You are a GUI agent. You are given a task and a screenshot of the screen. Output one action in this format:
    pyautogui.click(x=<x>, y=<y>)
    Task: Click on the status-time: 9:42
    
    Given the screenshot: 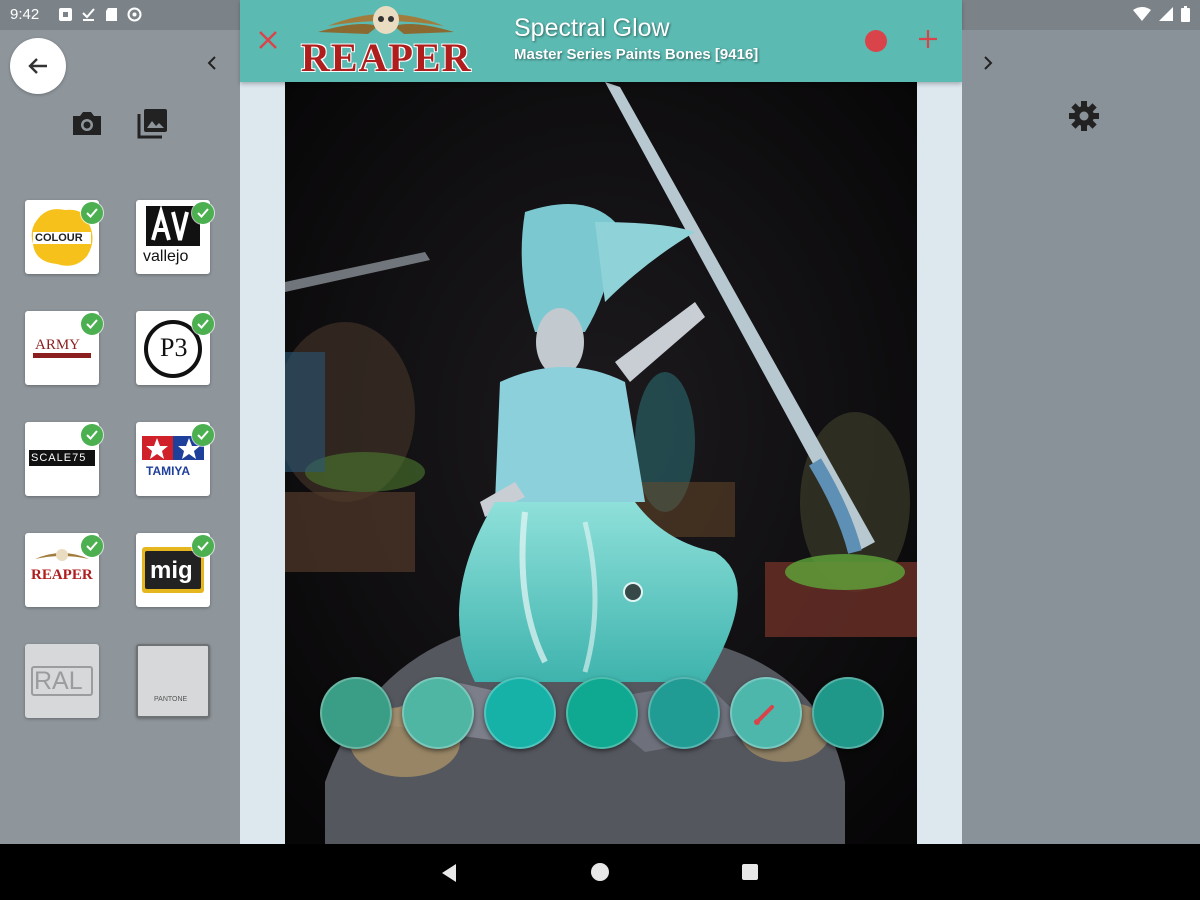 What is the action you would take?
    pyautogui.click(x=25, y=14)
    